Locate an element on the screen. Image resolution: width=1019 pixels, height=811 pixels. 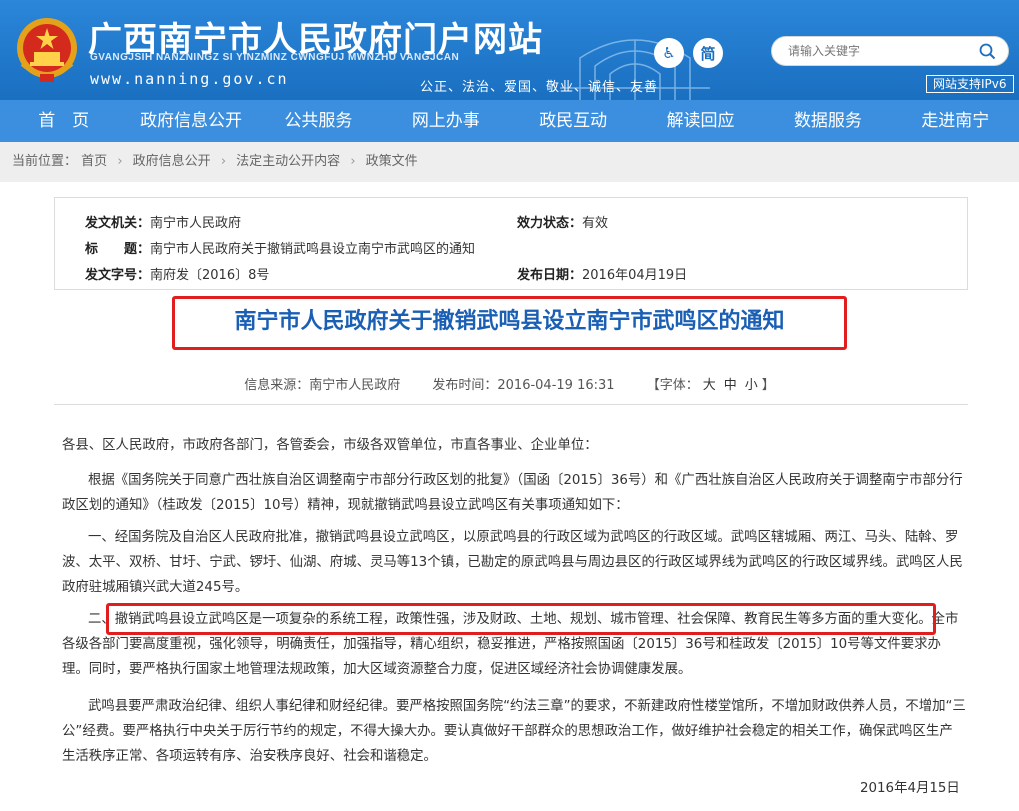
search-icon is located at coordinates (987, 51).